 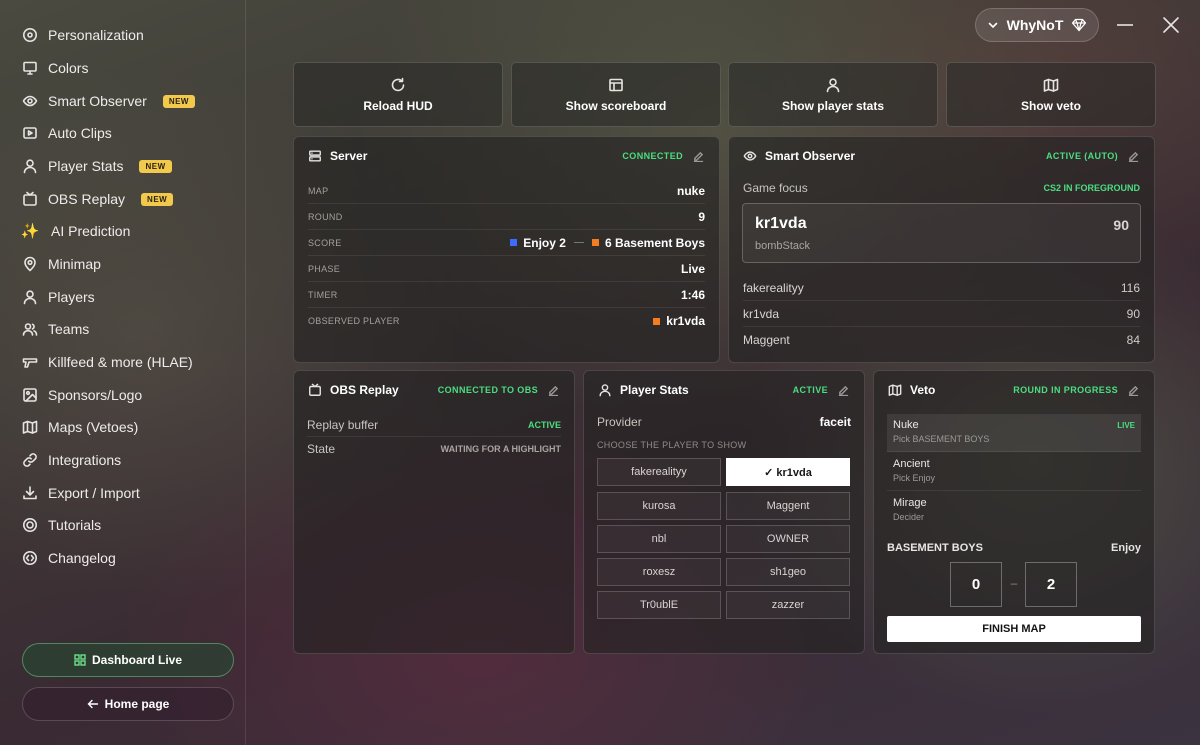 What do you see at coordinates (30, 35) in the screenshot?
I see `palette-icon` at bounding box center [30, 35].